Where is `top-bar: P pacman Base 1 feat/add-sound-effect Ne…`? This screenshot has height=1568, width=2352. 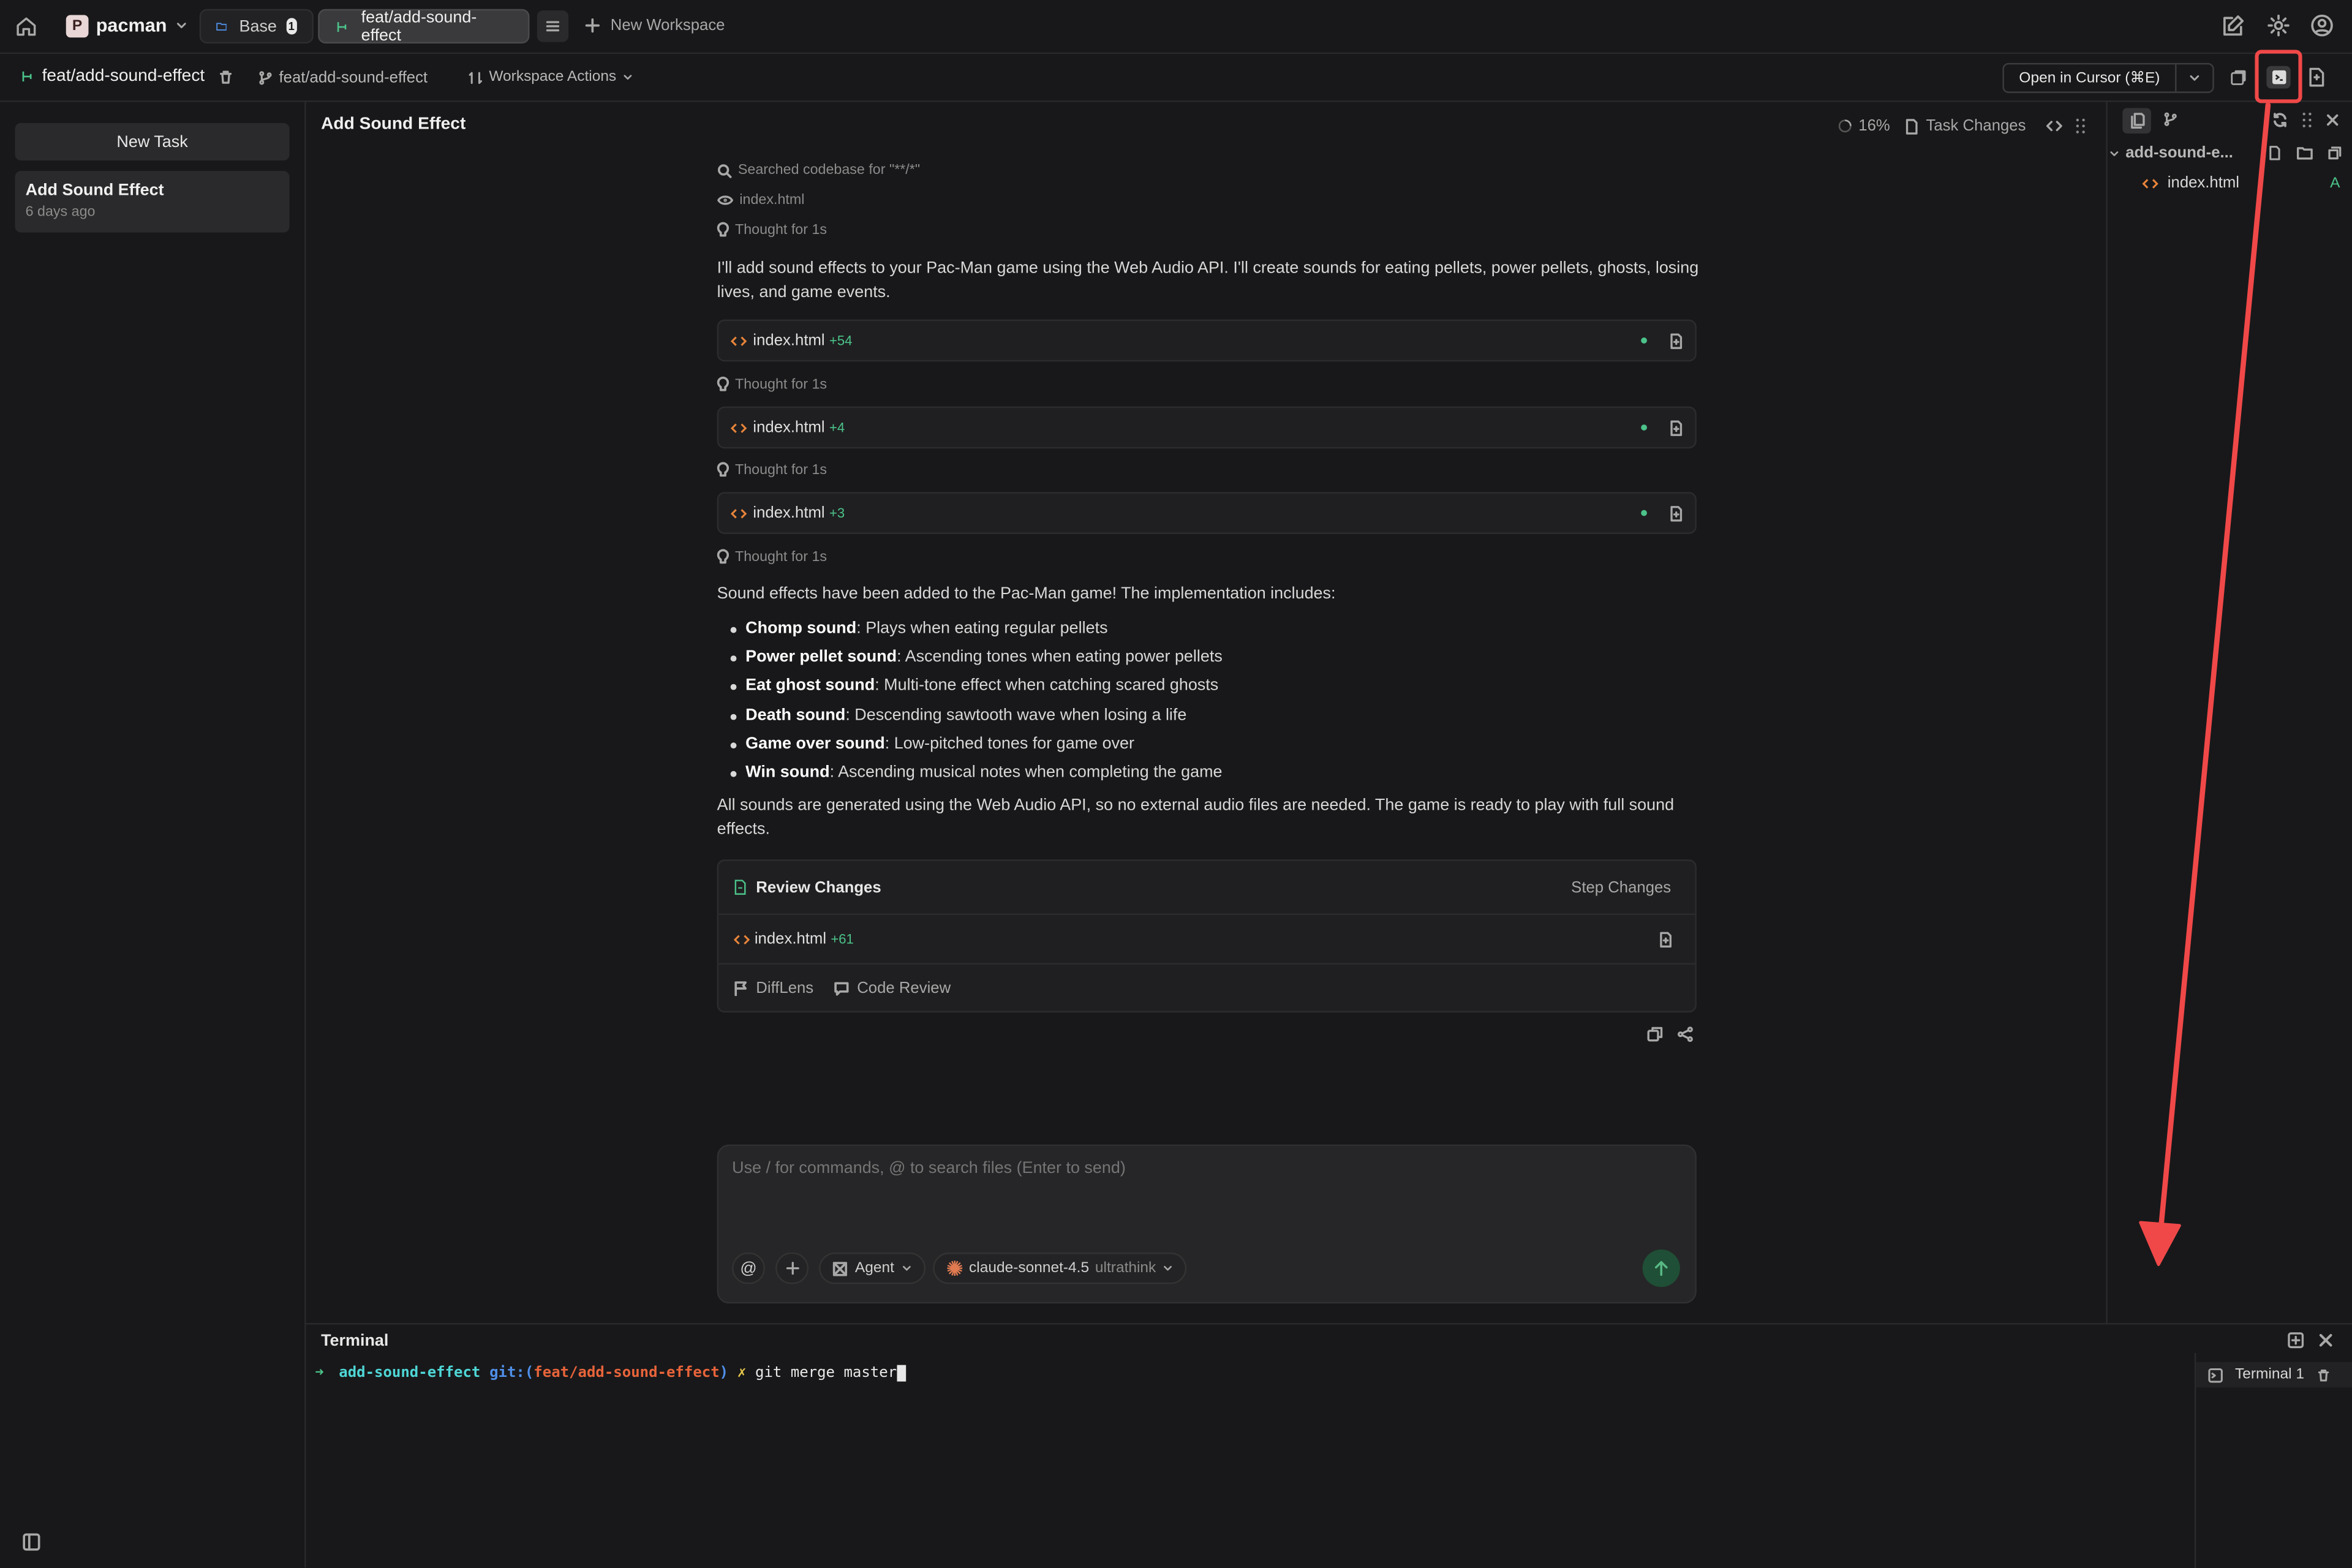
top-bar: P pacman Base 1 feat/add-sound-effect Ne… is located at coordinates (1176, 28).